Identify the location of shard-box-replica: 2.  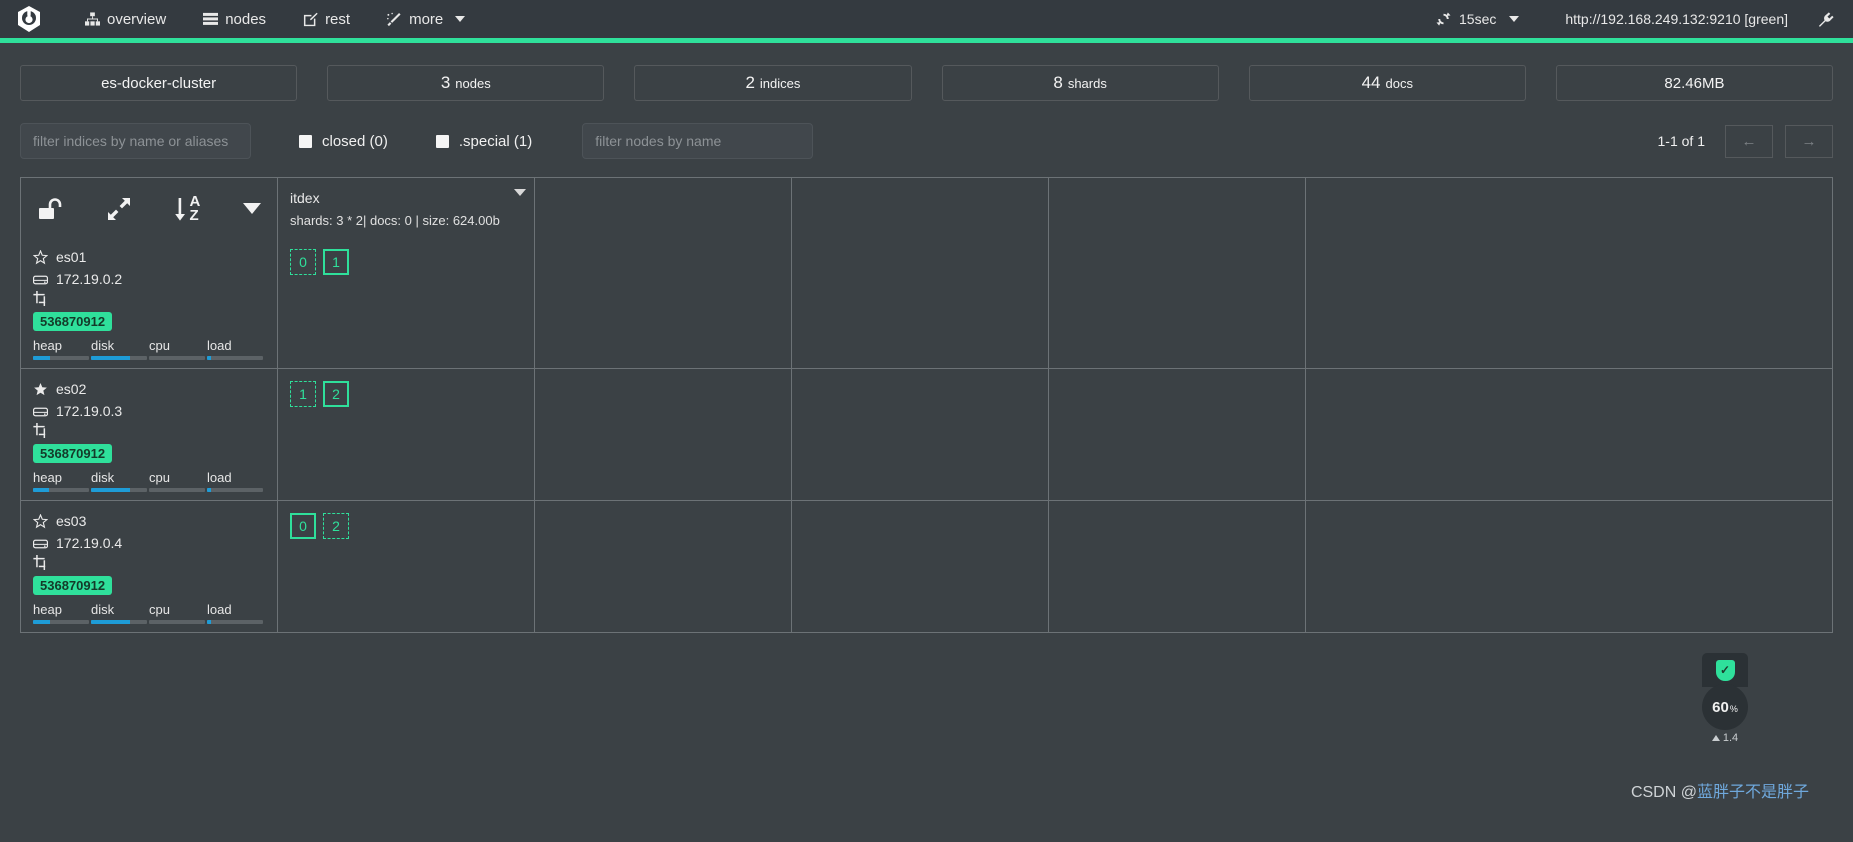
(336, 526).